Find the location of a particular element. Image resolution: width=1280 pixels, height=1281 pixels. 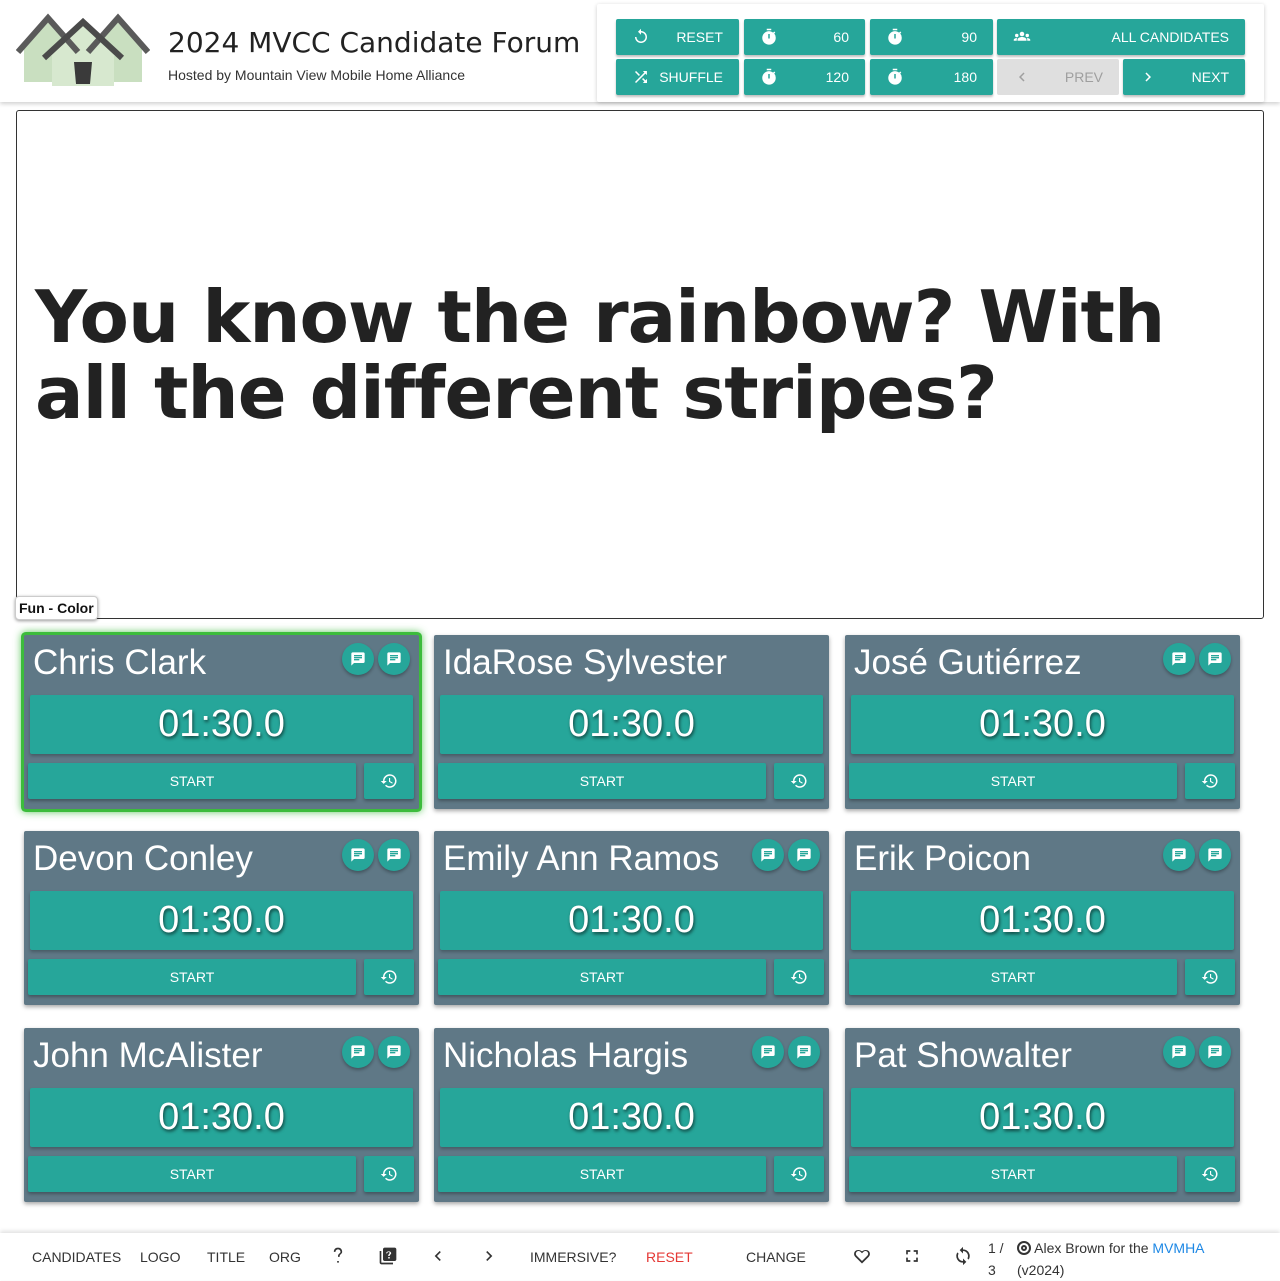

next-button: NEXT is located at coordinates (1184, 77).